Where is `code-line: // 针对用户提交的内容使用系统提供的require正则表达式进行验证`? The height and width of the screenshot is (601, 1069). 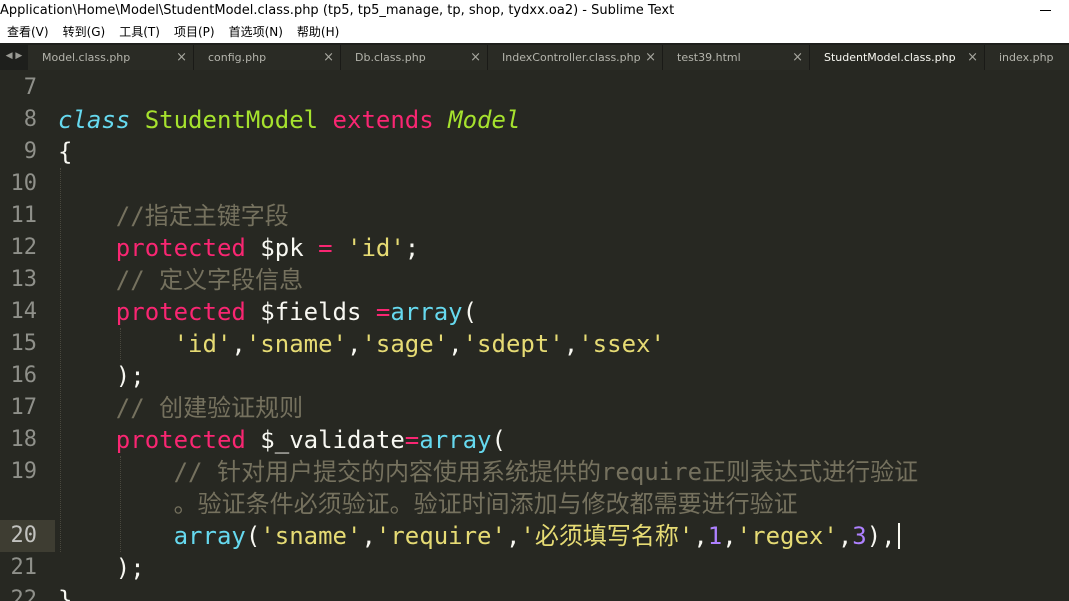
code-line: // 针对用户提交的内容使用系统提供的require正则表达式进行验证 is located at coordinates (488, 472).